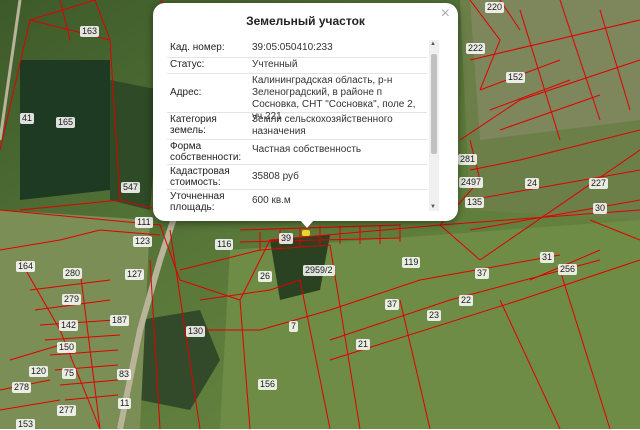  I want to click on plot-label: 142, so click(69, 325).